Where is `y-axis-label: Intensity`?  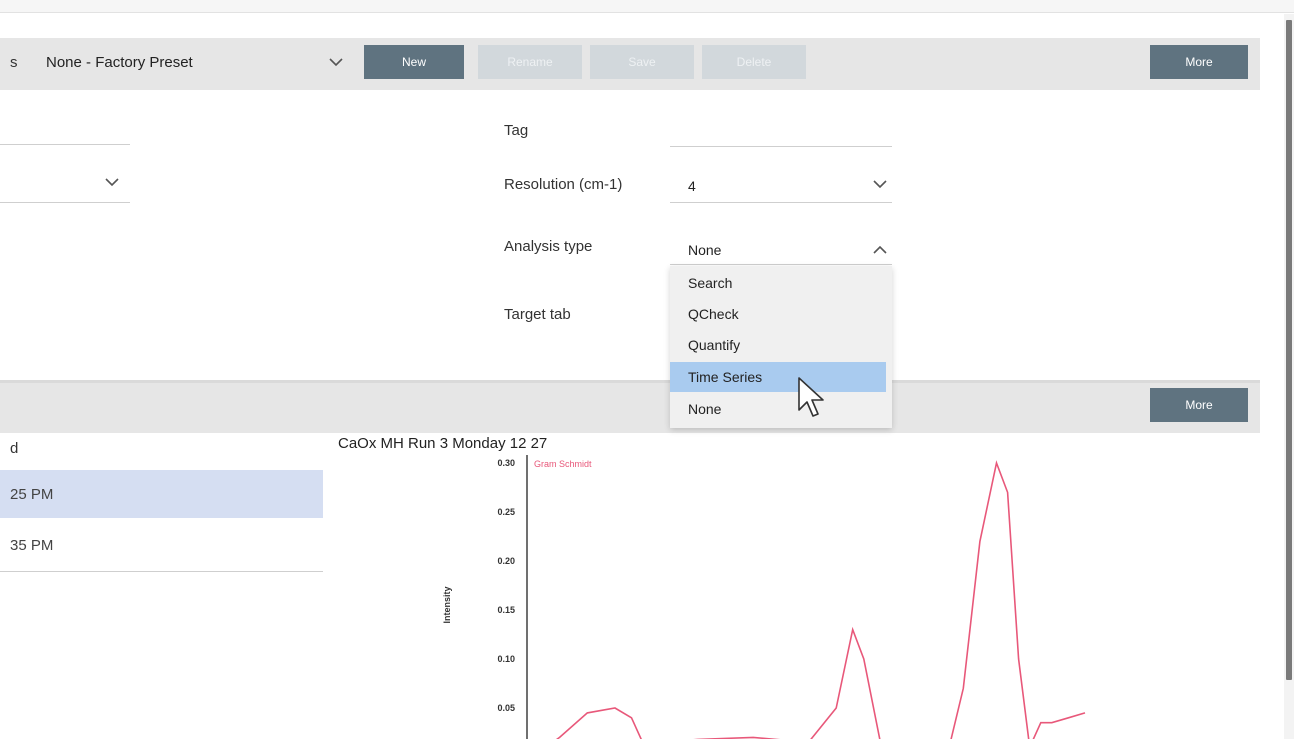 y-axis-label: Intensity is located at coordinates (447, 604).